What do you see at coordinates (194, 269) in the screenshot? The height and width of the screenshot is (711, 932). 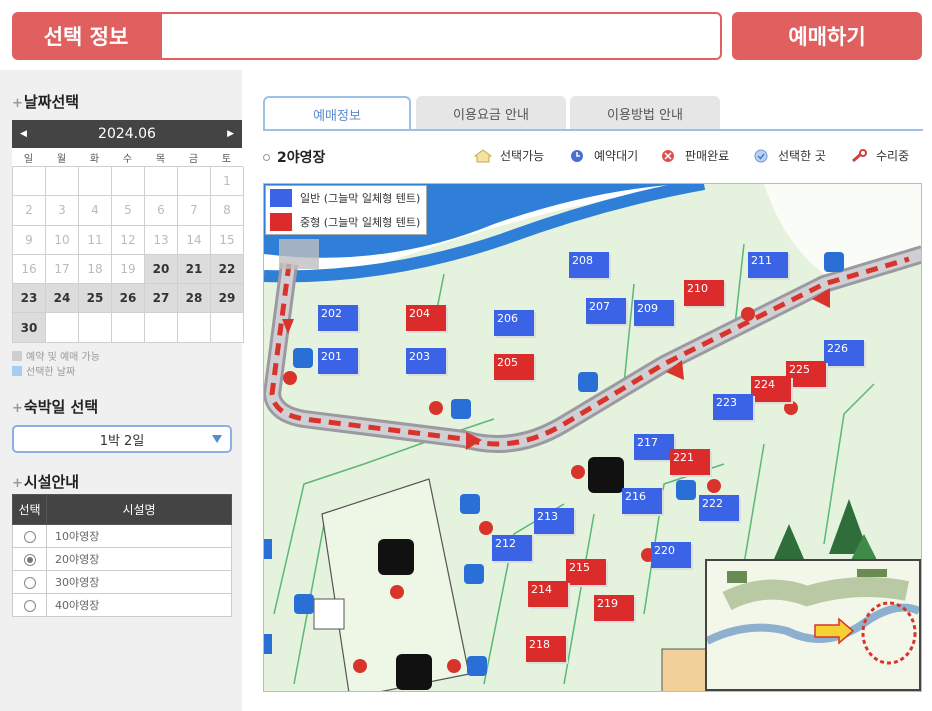 I see `calendar-day: 21` at bounding box center [194, 269].